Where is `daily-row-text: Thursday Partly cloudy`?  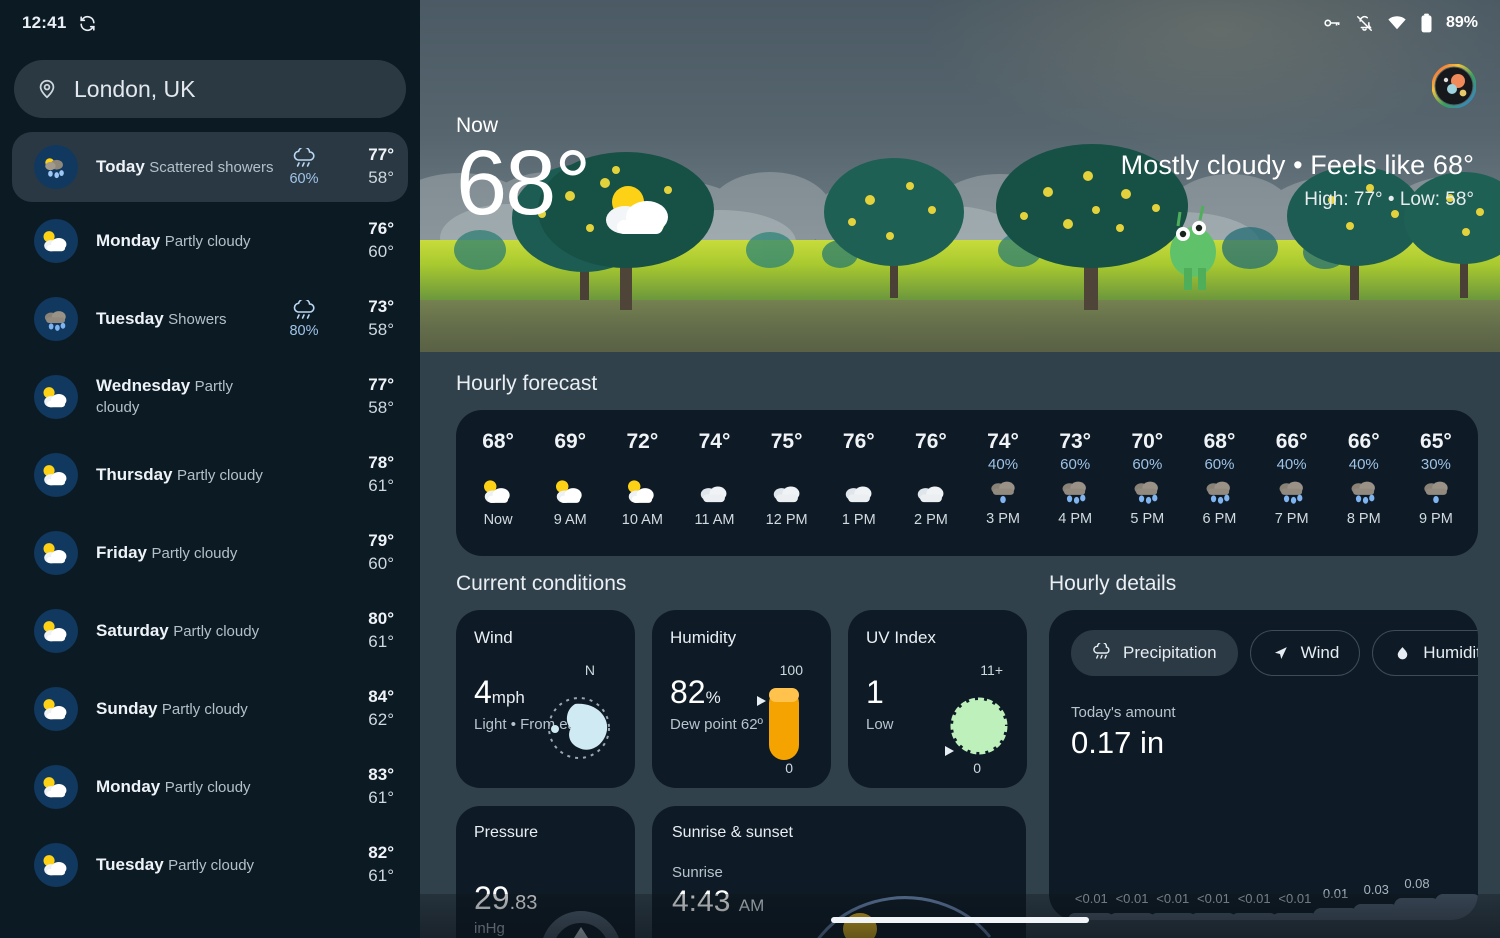 daily-row-text: Thursday Partly cloudy is located at coordinates (186, 475).